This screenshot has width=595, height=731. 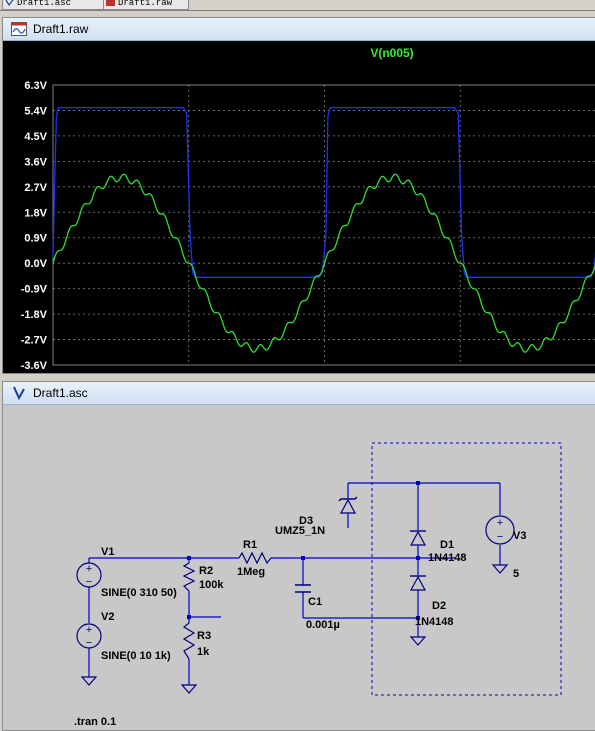 I want to click on dashed-group-box, so click(x=466, y=569).